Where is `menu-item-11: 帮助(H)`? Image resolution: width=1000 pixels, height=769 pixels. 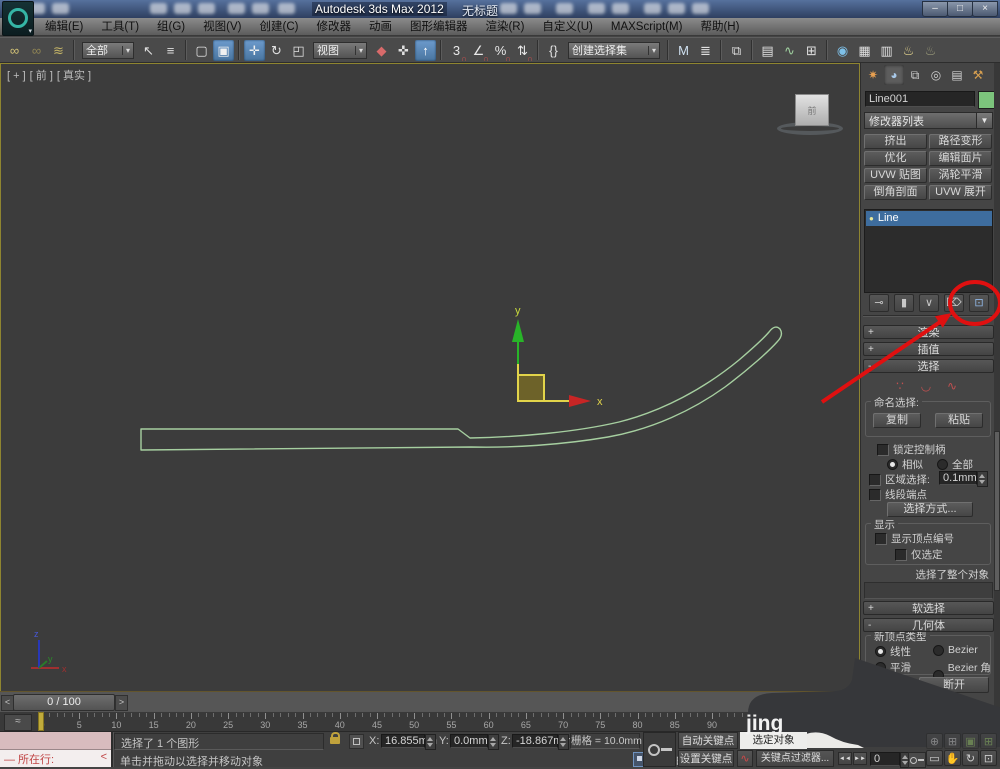
menu-item-11: 帮助(H) is located at coordinates (719, 27).